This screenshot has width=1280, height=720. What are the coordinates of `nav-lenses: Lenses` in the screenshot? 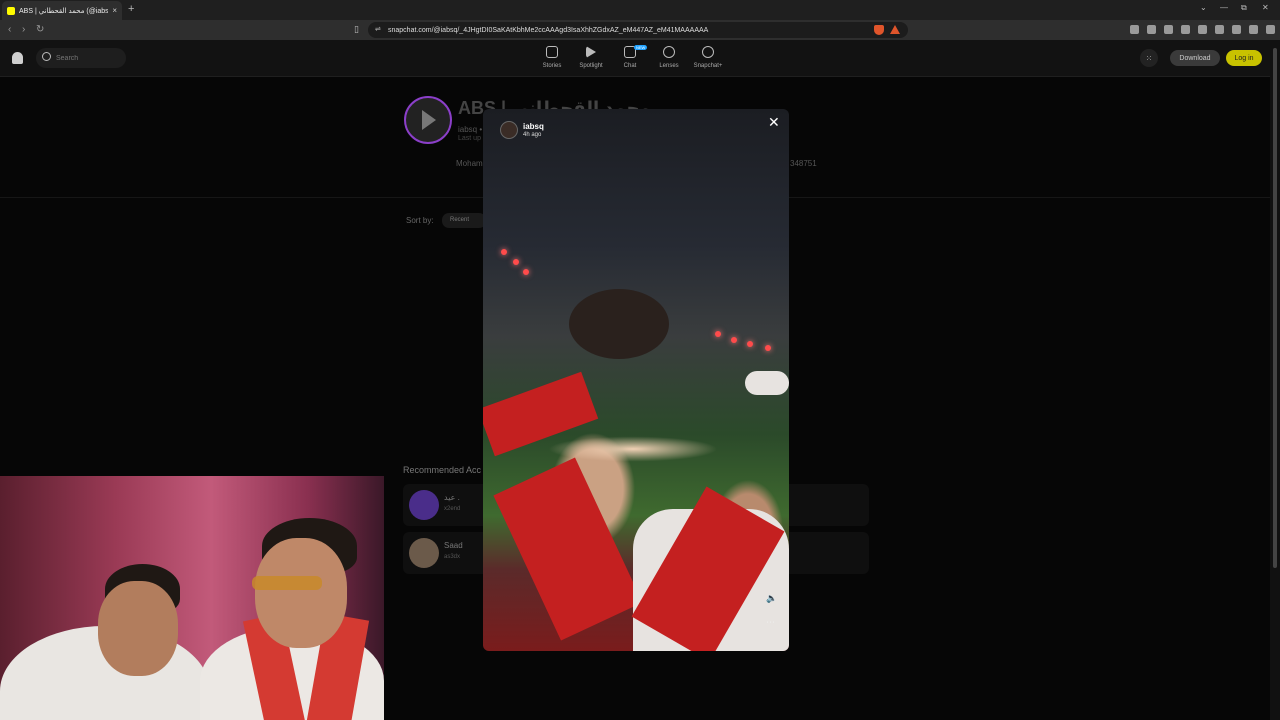 It's located at (669, 57).